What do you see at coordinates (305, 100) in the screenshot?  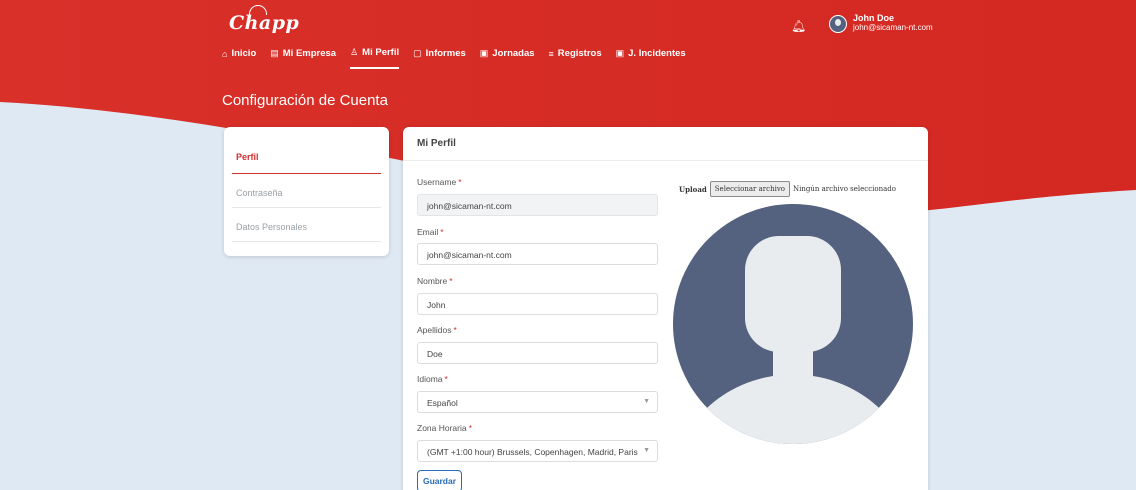 I see `page-title: Configuración de Cuenta` at bounding box center [305, 100].